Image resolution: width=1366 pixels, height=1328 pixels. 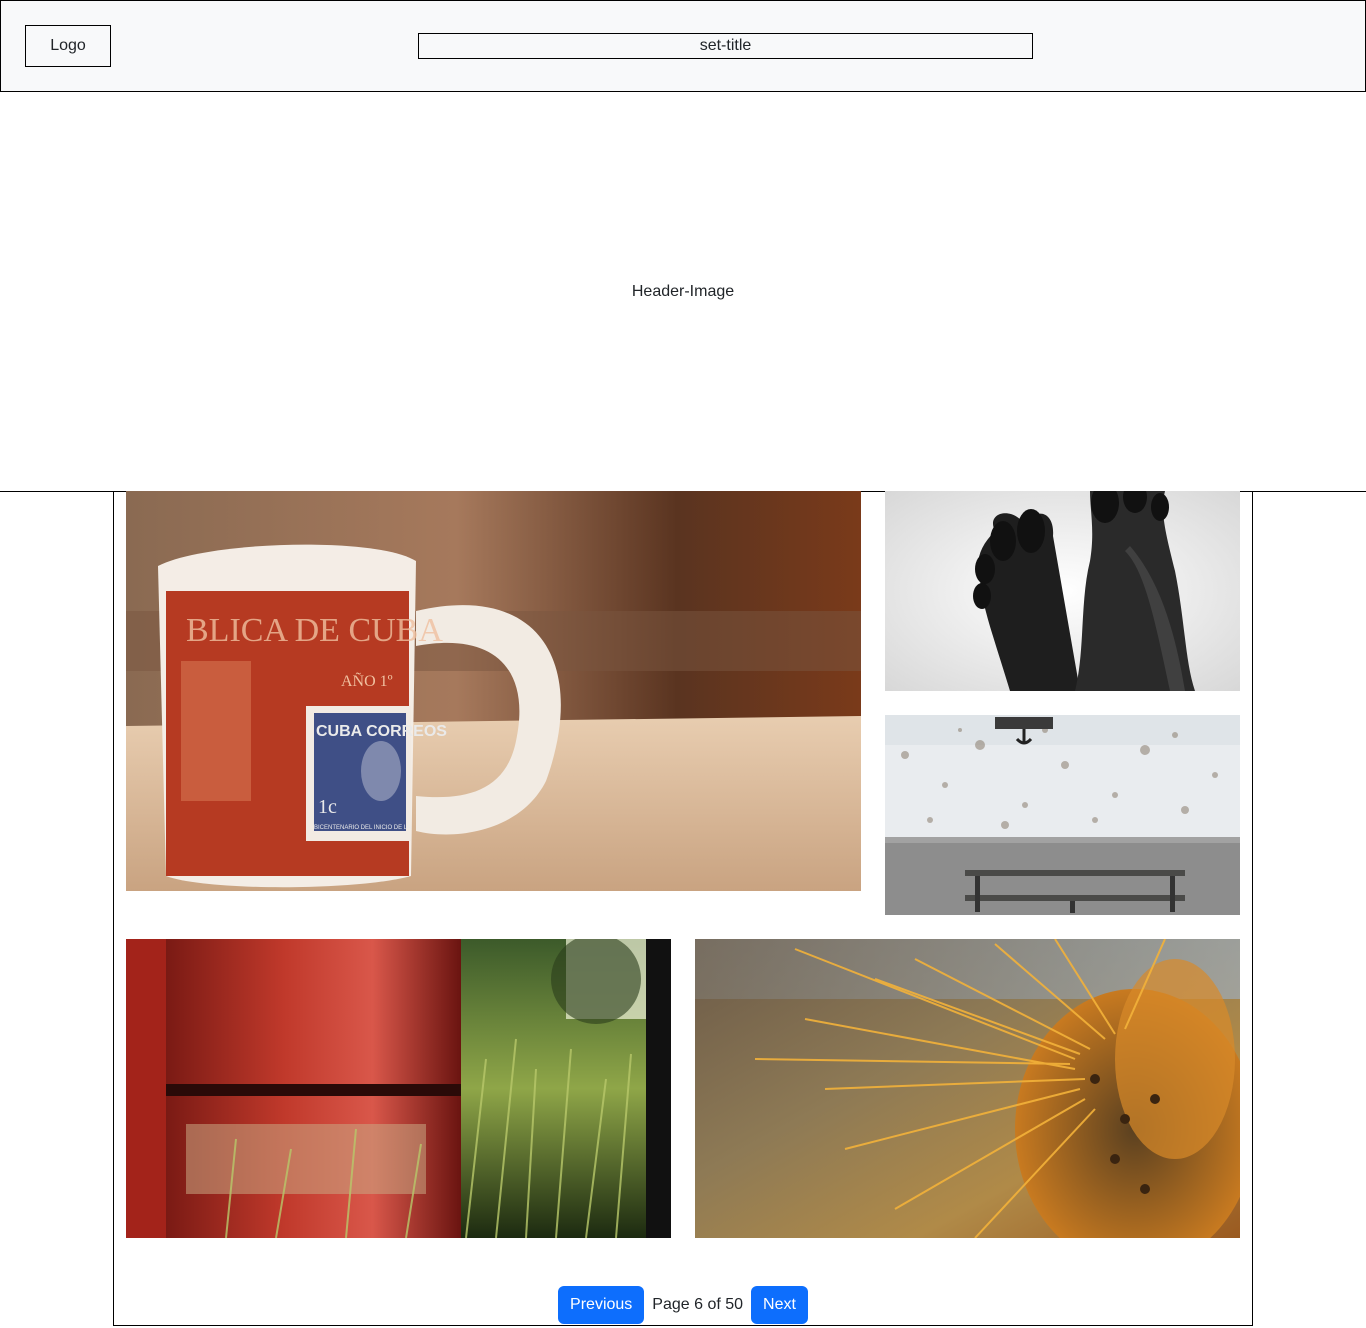 What do you see at coordinates (601, 1305) in the screenshot?
I see `previous-button: Previous` at bounding box center [601, 1305].